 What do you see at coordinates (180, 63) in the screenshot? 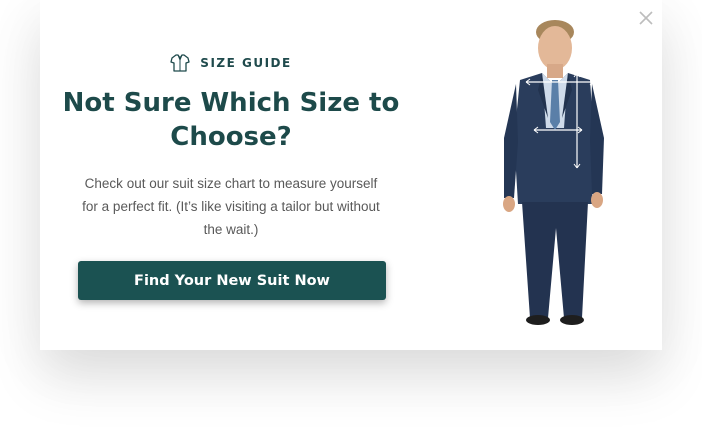
I see `shirt-icon` at bounding box center [180, 63].